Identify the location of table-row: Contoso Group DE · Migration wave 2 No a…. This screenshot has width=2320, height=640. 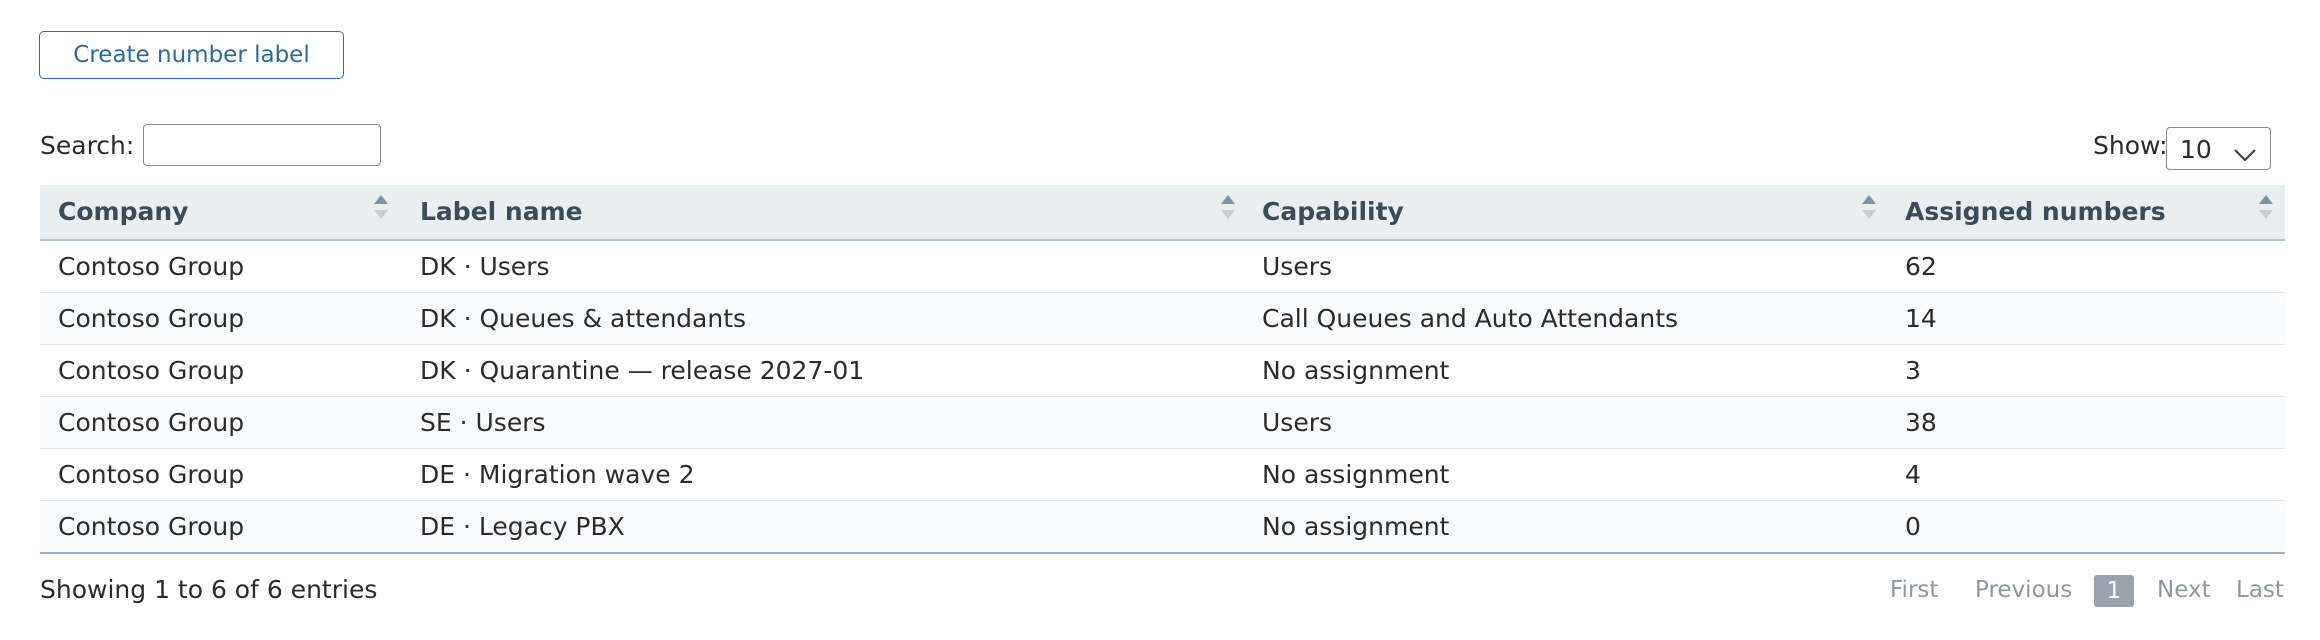
(1162, 475).